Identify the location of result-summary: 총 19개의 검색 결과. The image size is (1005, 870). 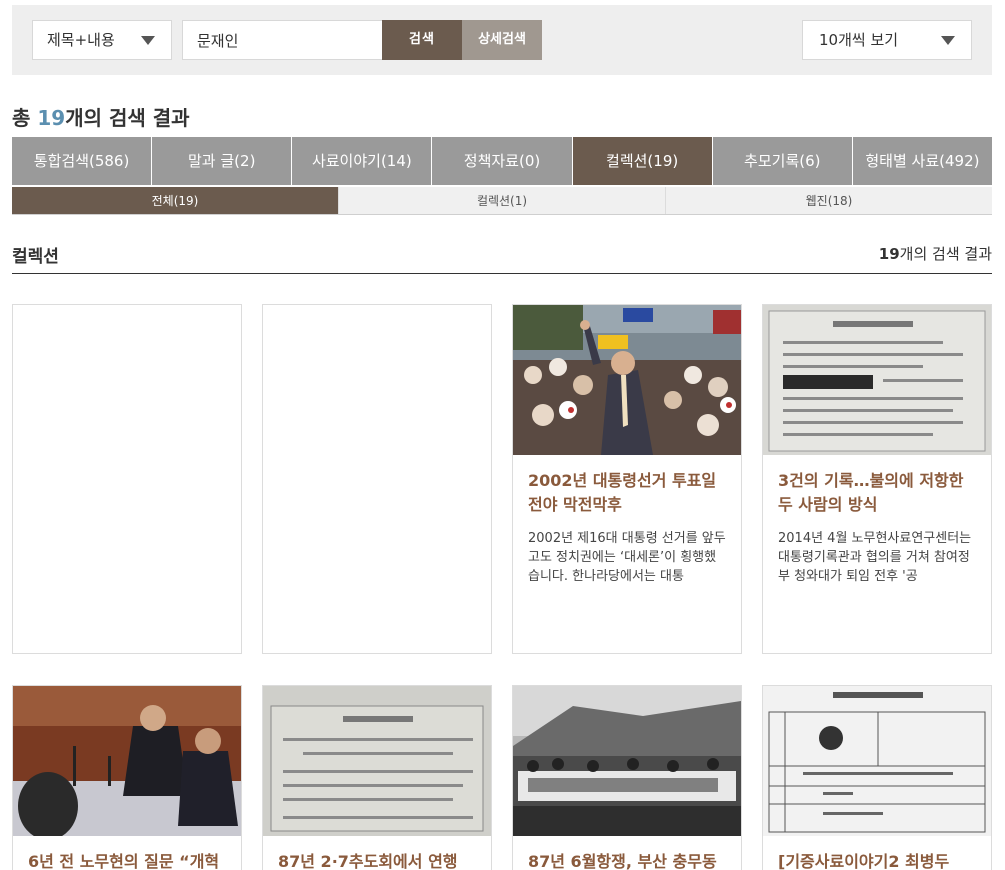
(101, 116).